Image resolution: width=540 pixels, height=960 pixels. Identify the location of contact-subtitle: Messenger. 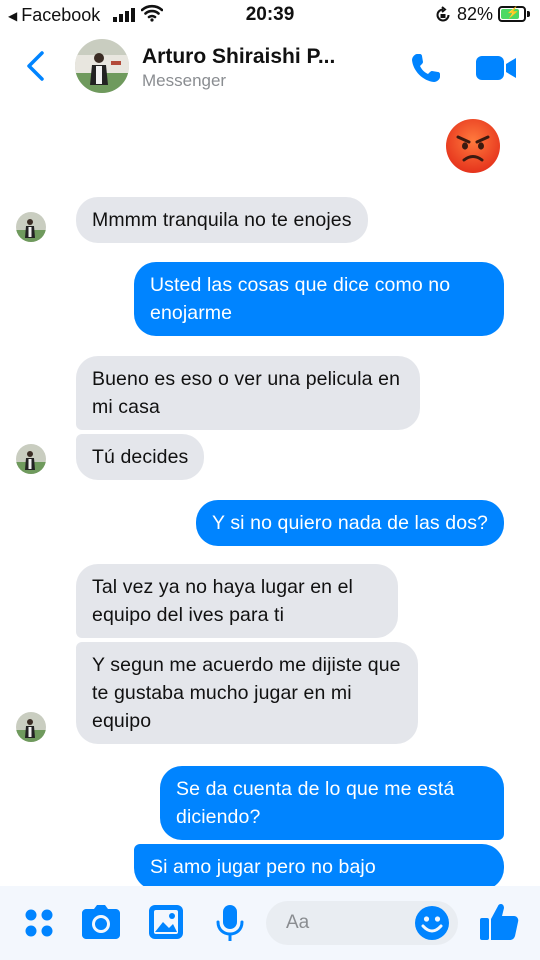
(184, 80).